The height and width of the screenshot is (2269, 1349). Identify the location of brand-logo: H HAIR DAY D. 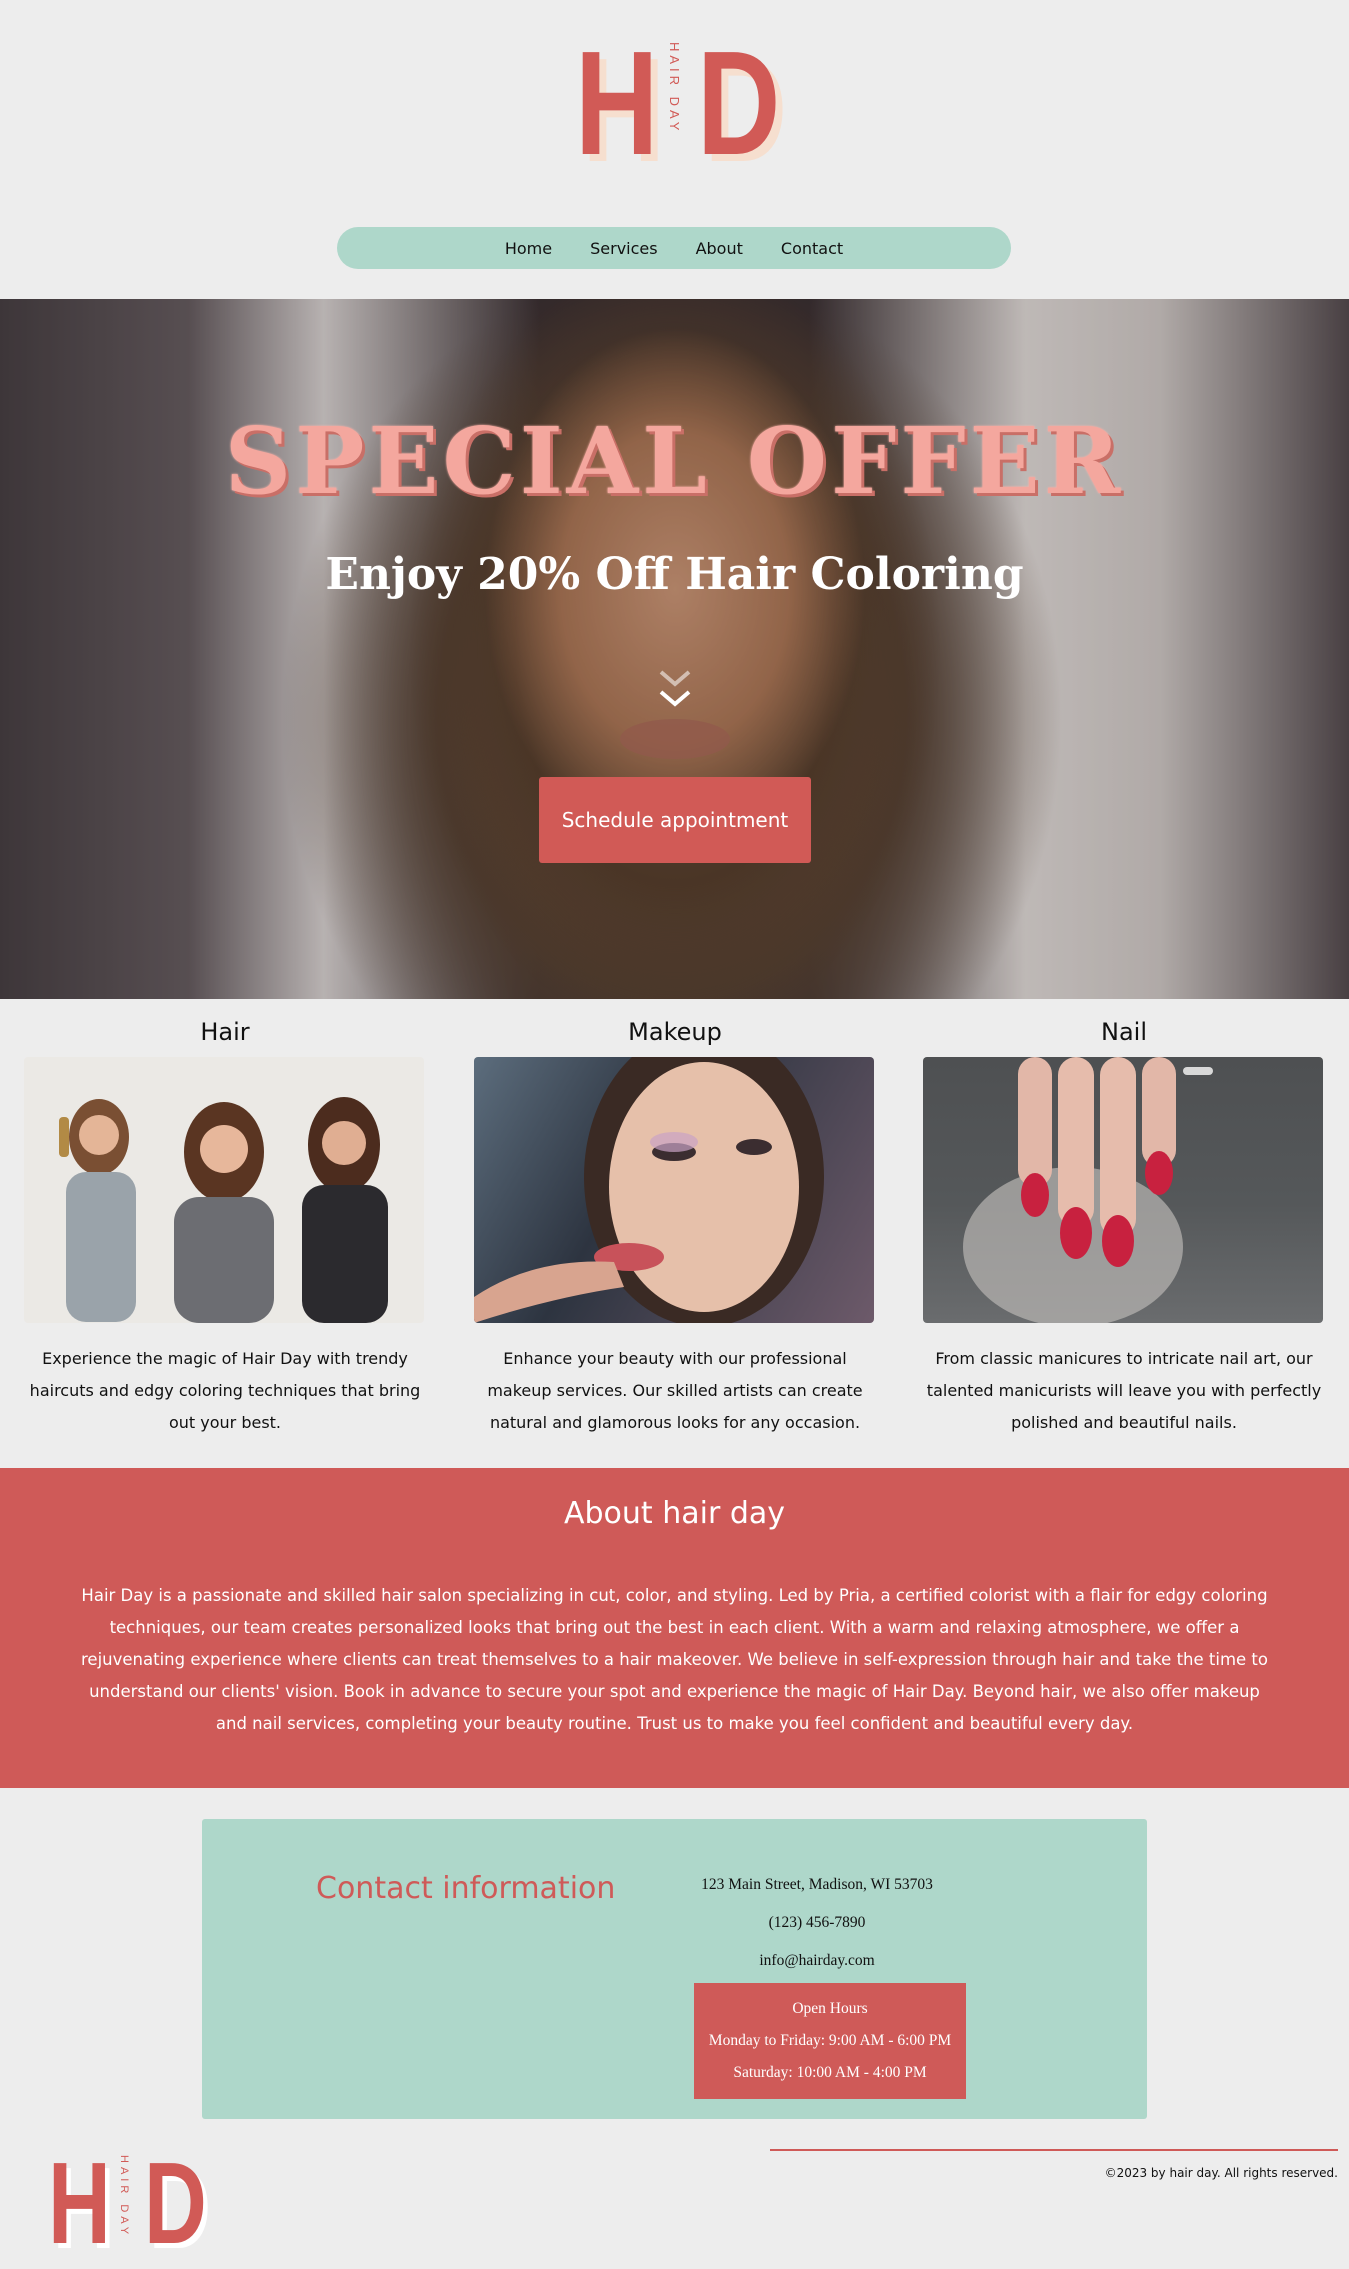
(677, 104).